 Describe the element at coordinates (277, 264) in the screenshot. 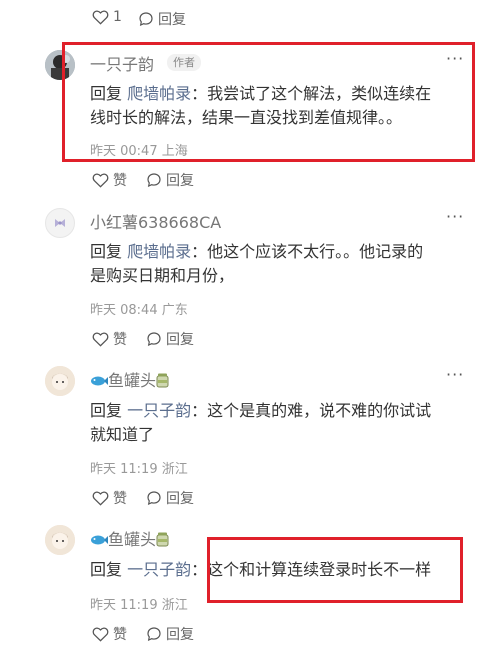

I see `comment-text: 回复 爬墙帕录：他这个应该不太行。。他记录的 是购买日期和月份，` at that location.